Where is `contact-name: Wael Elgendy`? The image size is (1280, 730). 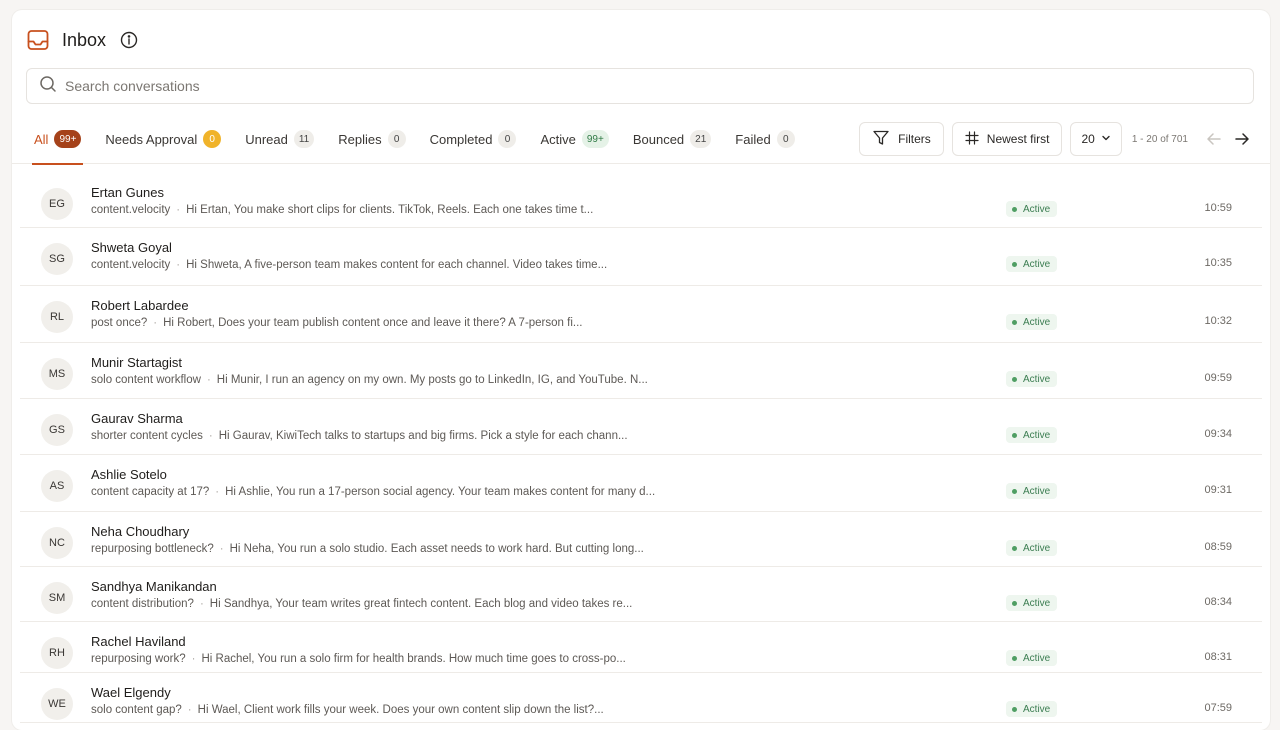 contact-name: Wael Elgendy is located at coordinates (131, 692).